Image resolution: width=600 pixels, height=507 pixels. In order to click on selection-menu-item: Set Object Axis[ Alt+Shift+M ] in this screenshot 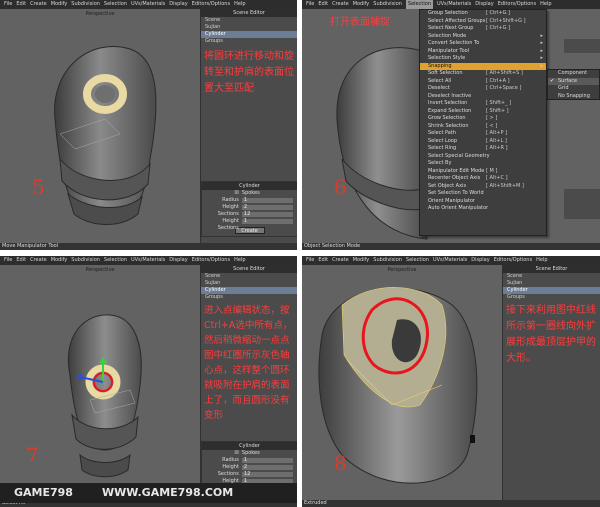, I will do `click(483, 187)`.